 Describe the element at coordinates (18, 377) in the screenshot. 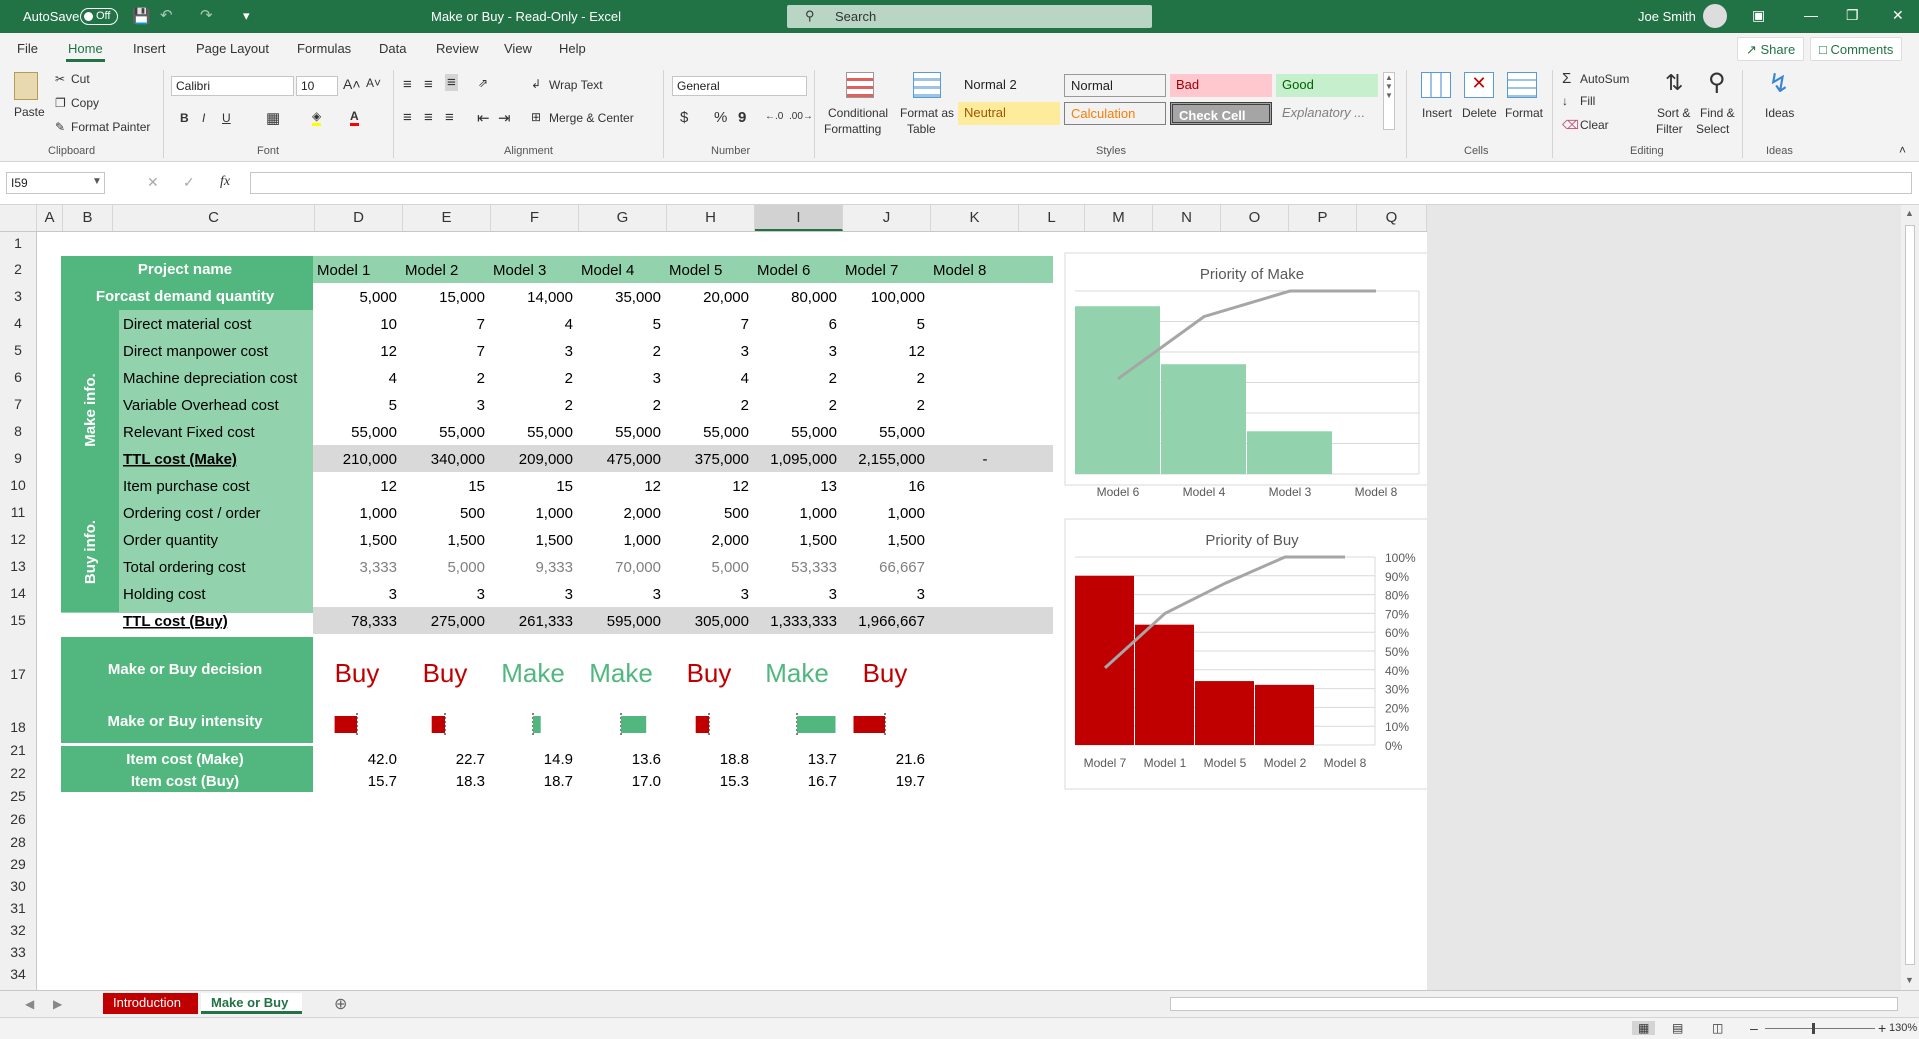

I see `row-header-6: 6` at that location.